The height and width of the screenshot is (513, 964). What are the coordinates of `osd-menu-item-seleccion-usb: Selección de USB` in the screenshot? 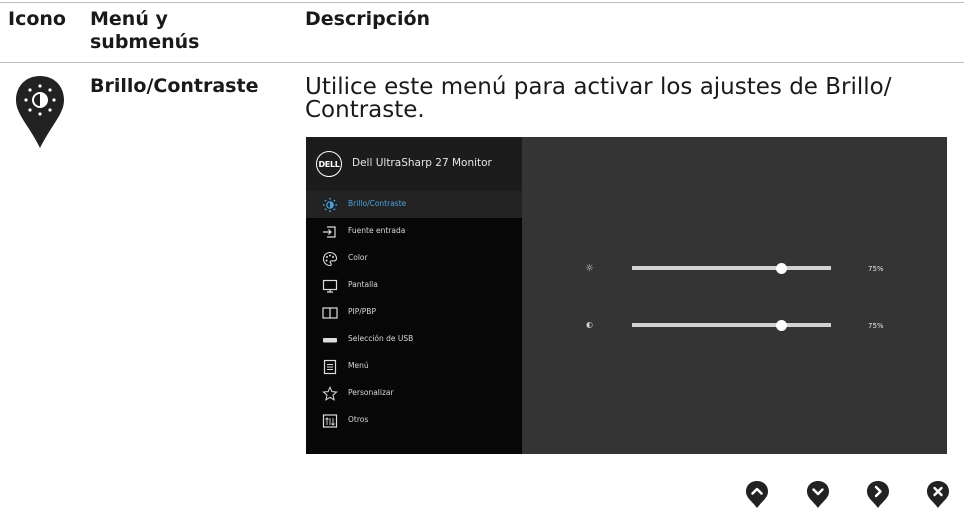 It's located at (414, 339).